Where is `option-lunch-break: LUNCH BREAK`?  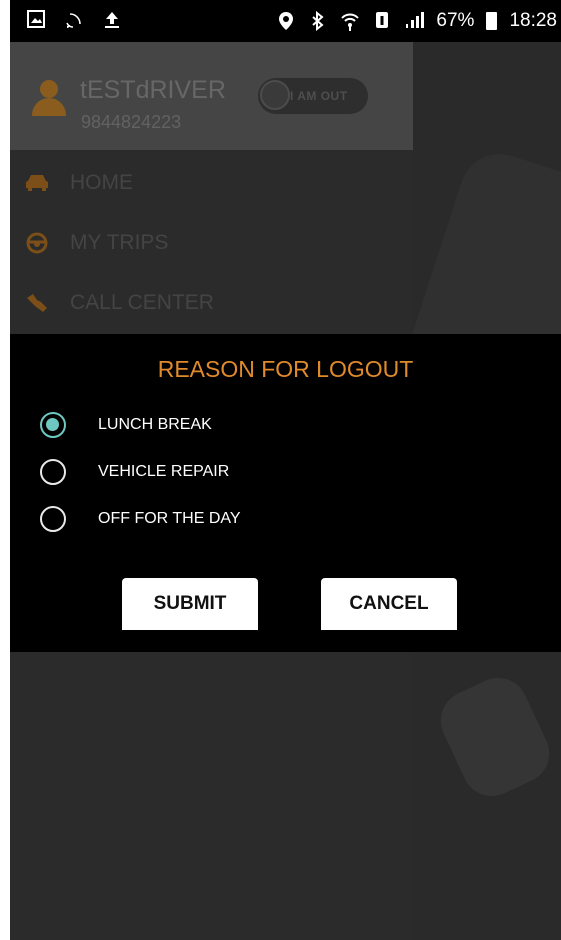 option-lunch-break: LUNCH BREAK is located at coordinates (240, 425).